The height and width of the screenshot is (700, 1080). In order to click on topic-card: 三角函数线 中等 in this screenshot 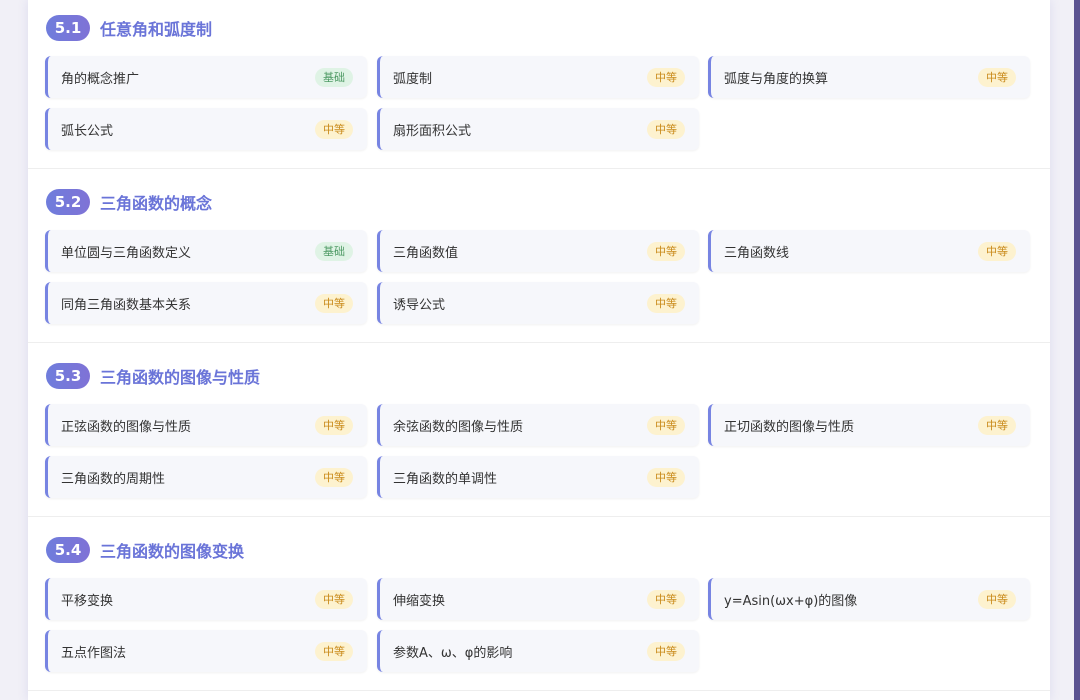, I will do `click(869, 251)`.